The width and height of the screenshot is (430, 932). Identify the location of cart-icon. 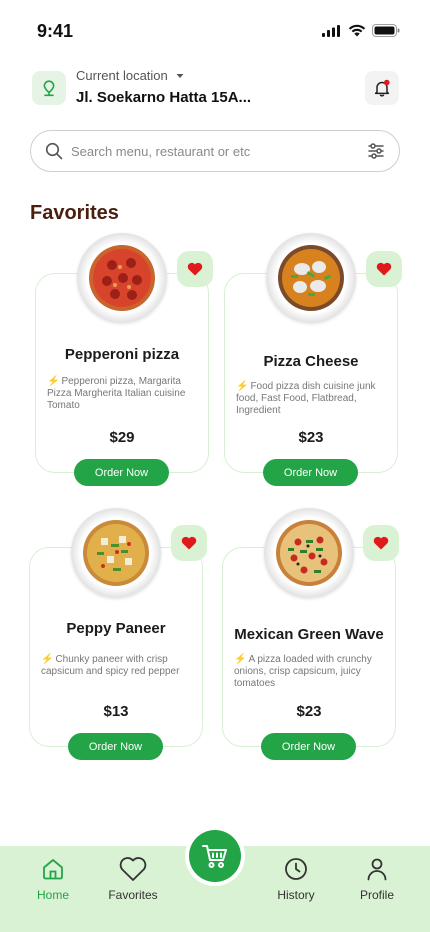
(214, 856).